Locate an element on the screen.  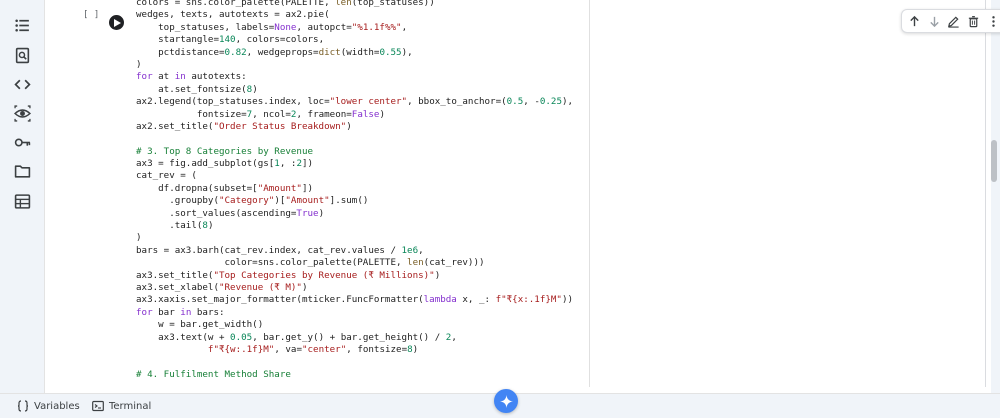
code-line: for at in autotexts: is located at coordinates (191, 77).